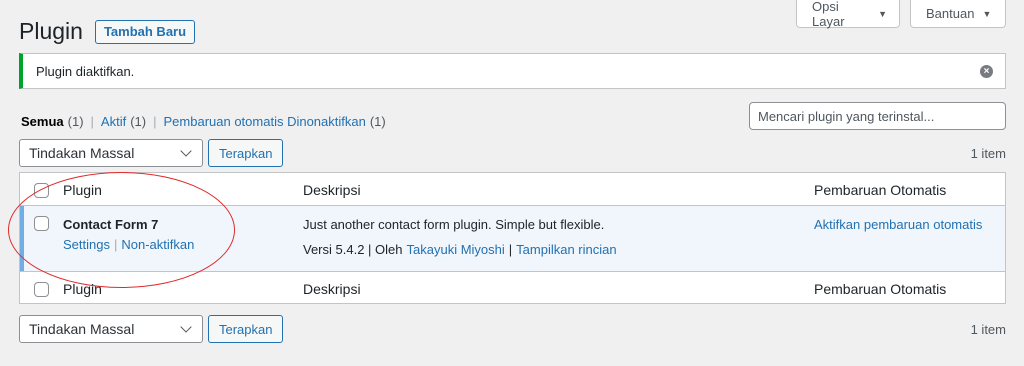  I want to click on plugin-search-input, so click(877, 116).